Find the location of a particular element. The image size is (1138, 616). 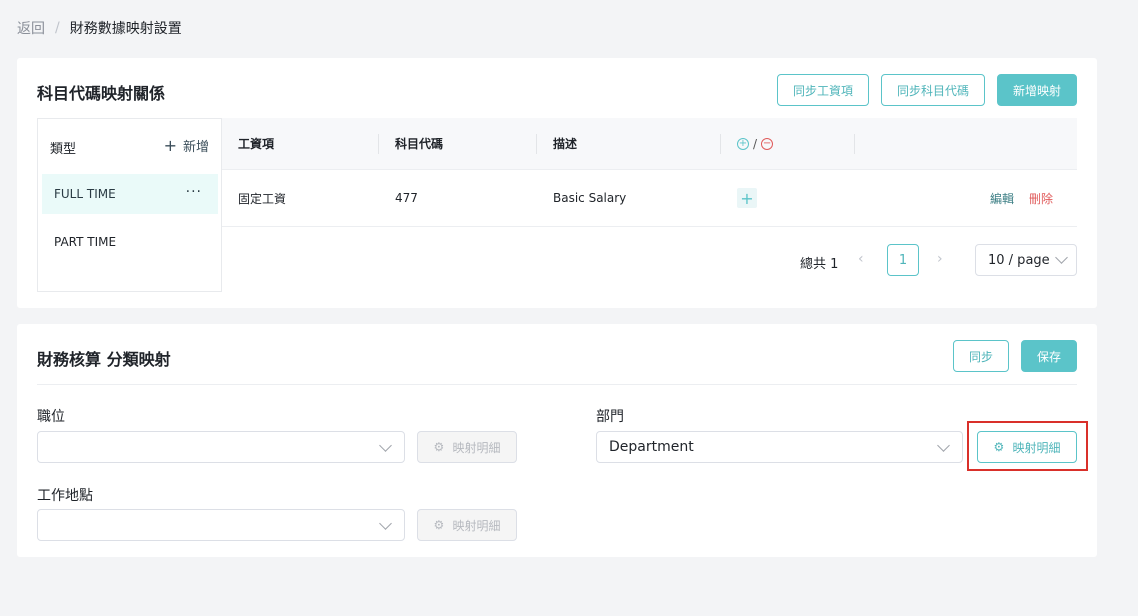

sync-account-code-button: 同步科目代碼 is located at coordinates (933, 90).